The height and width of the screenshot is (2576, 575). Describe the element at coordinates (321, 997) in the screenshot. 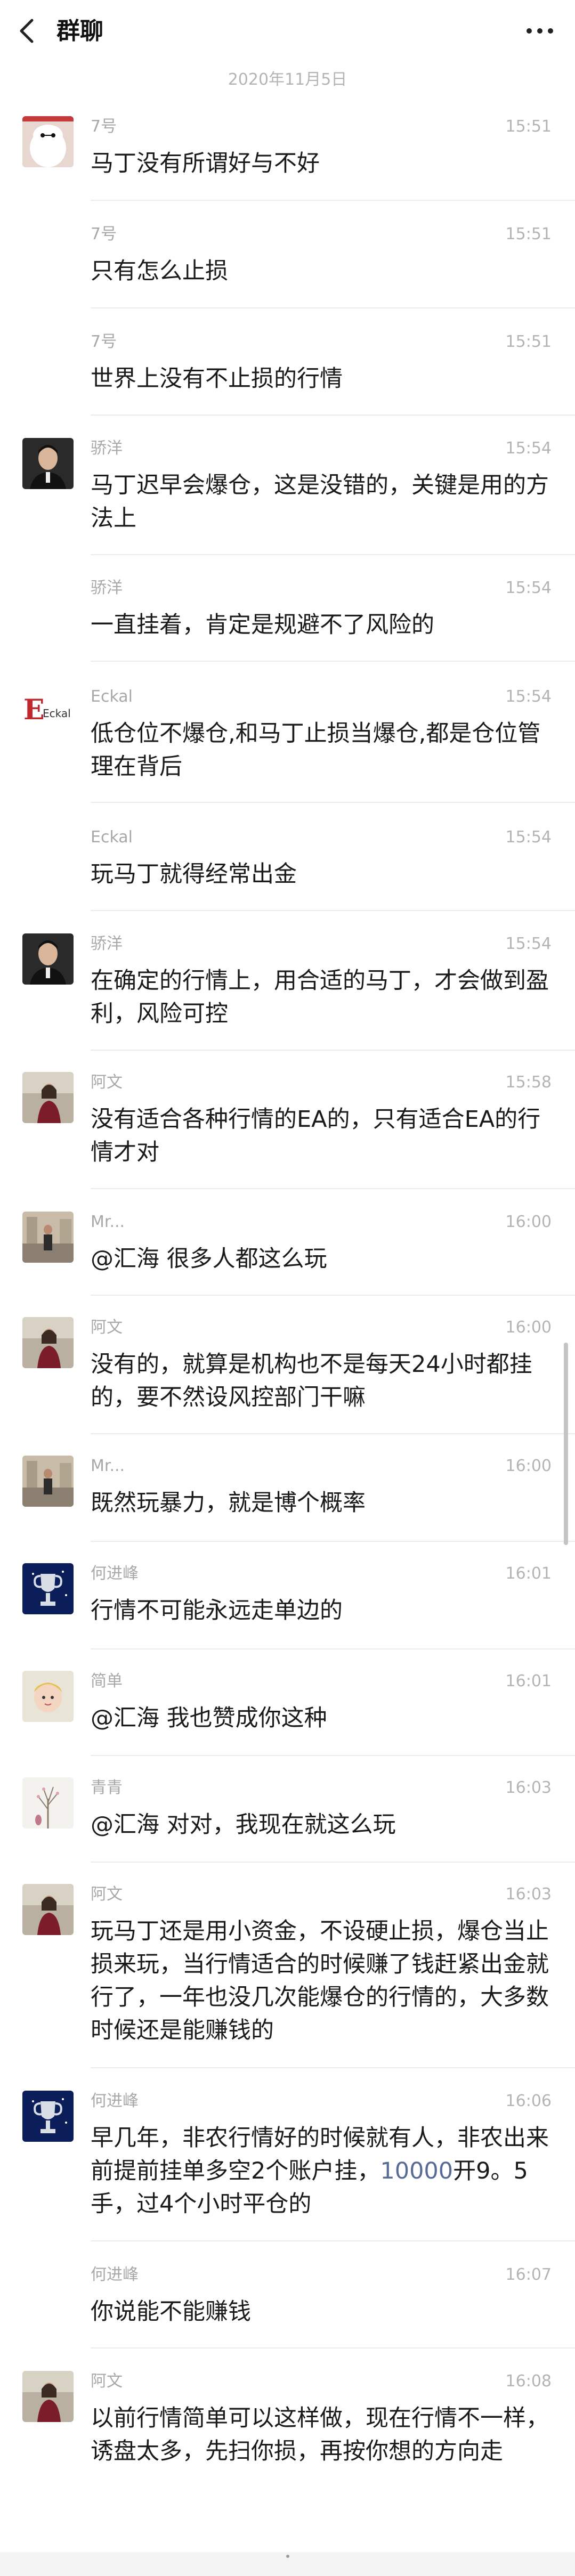

I see `message-text: 在确定的行情上，用合适的马丁，才会做到盈利，风险可控` at that location.